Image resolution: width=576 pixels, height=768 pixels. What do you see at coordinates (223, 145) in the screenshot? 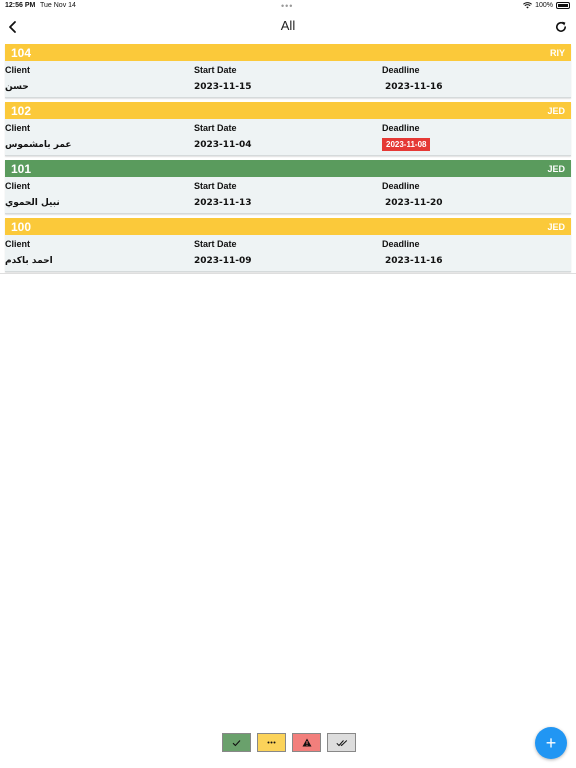
I see `start-date-value: 2023-11-04` at bounding box center [223, 145].